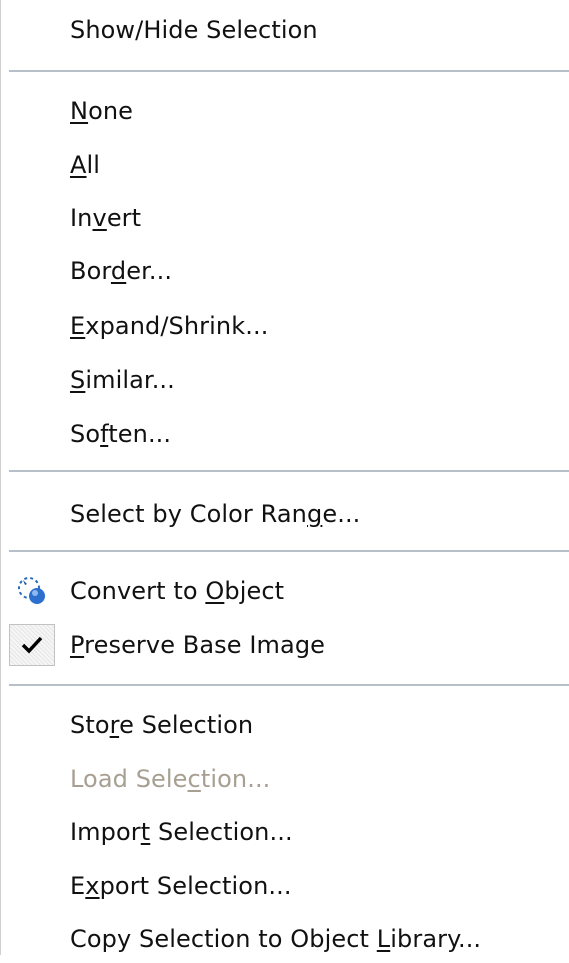 The width and height of the screenshot is (569, 963). Describe the element at coordinates (85, 165) in the screenshot. I see `menu-item-label: All` at that location.